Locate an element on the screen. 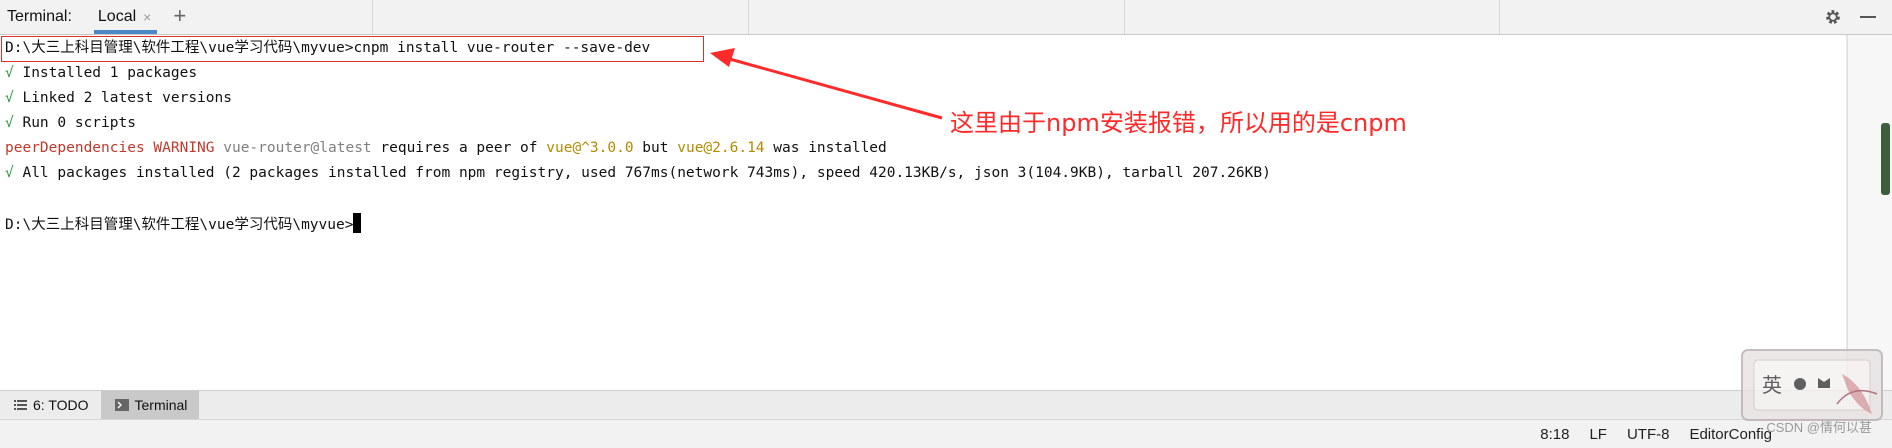  todo-list-icon is located at coordinates (20, 405).